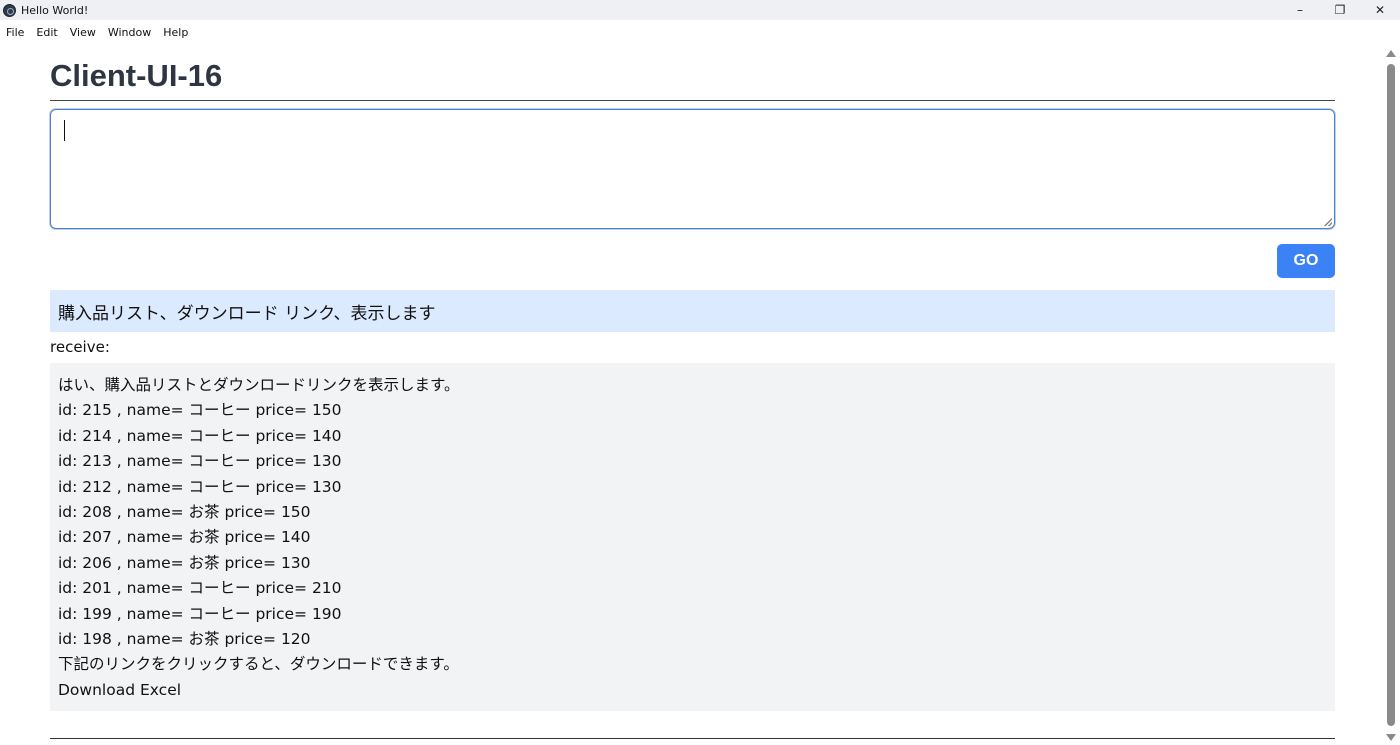  I want to click on minimize-icon: –, so click(1300, 10).